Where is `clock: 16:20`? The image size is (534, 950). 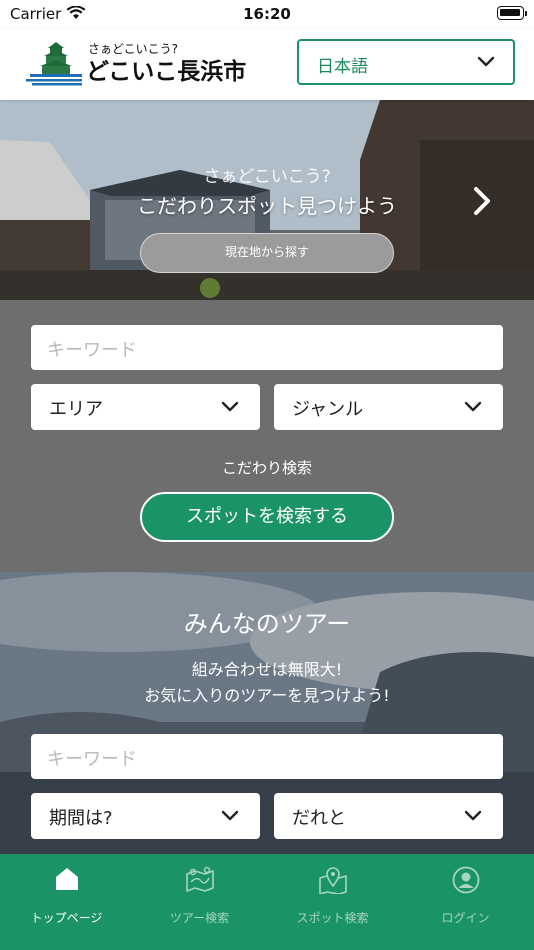 clock: 16:20 is located at coordinates (267, 14).